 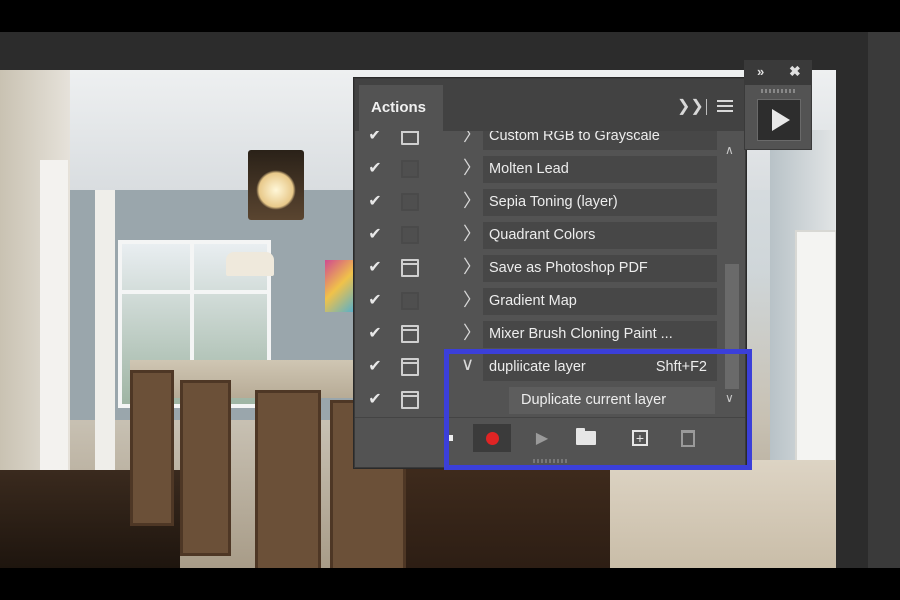 I want to click on action-row: ✔ 〉 Molten Lead, so click(x=538, y=169).